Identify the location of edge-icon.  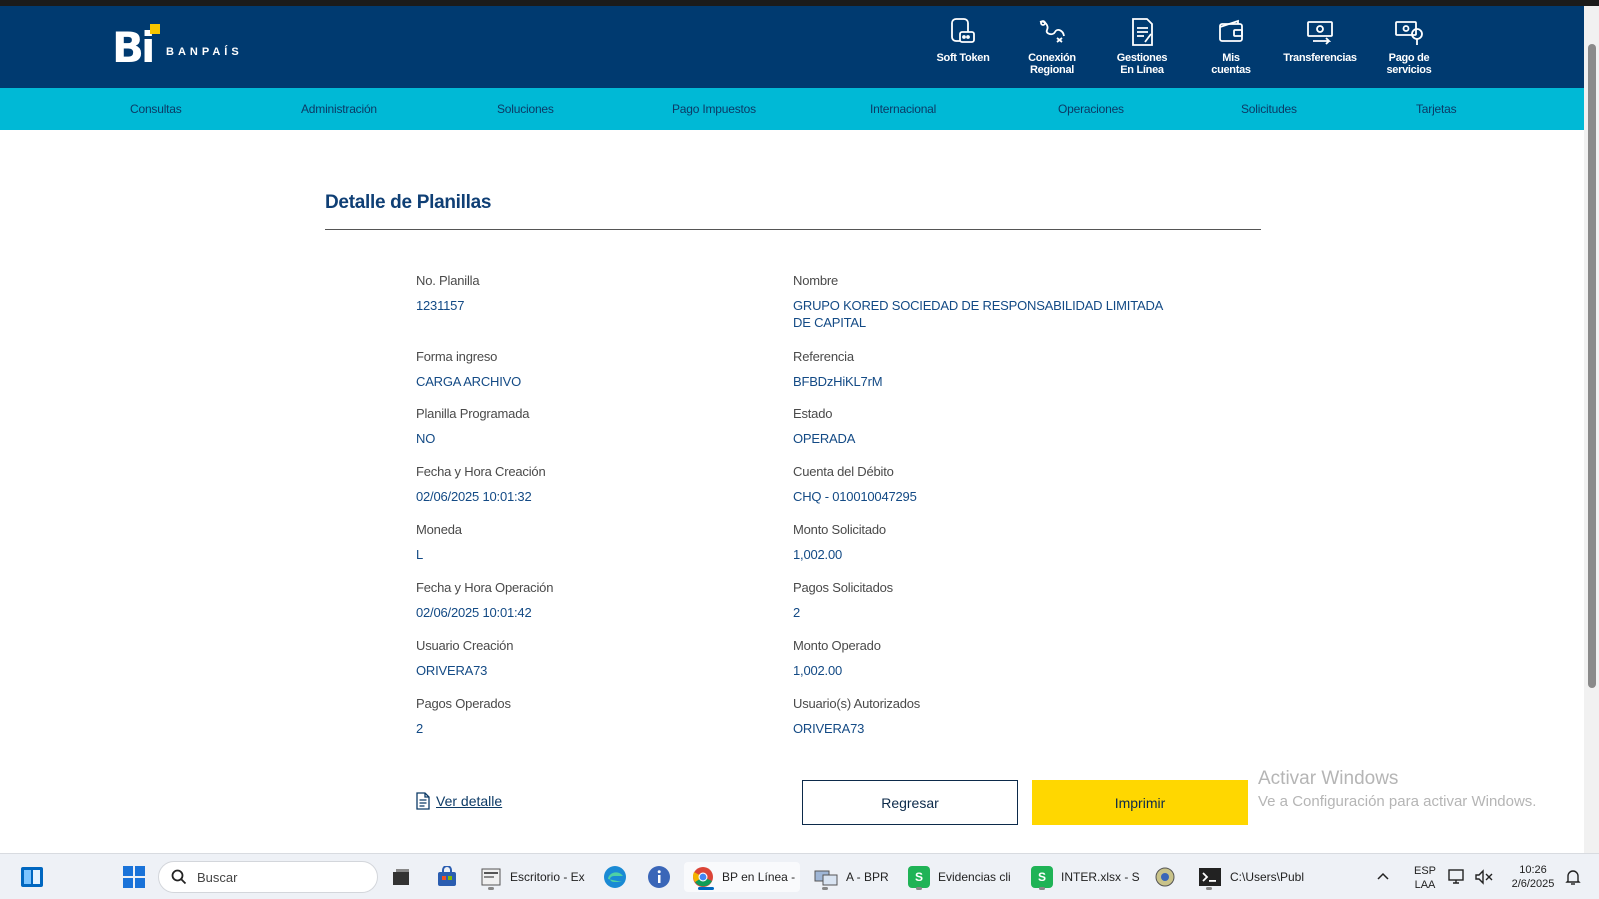
(615, 877).